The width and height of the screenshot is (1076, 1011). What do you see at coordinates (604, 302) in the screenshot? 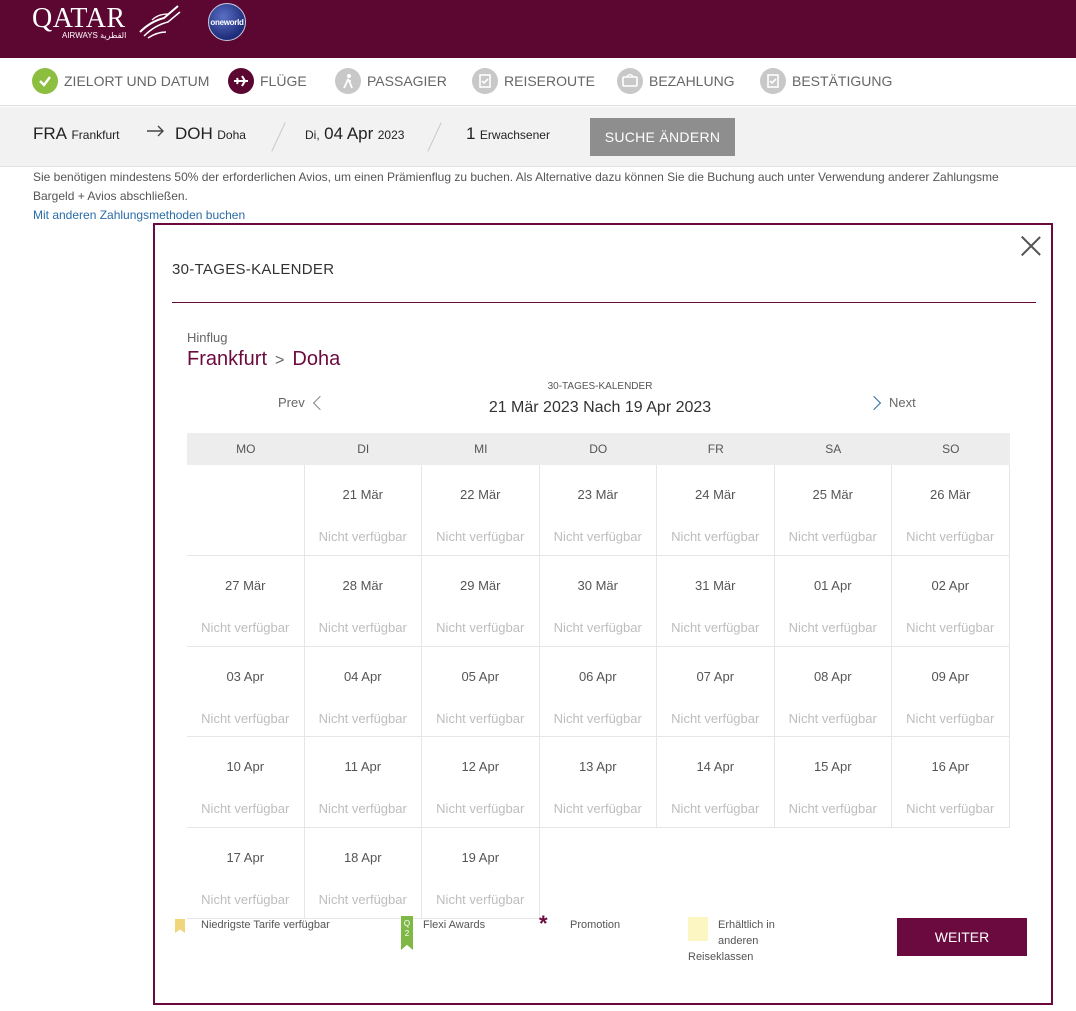
I see `title-divider` at bounding box center [604, 302].